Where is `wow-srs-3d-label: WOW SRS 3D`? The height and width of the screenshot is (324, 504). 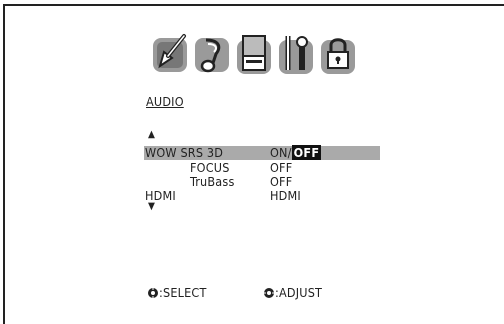 wow-srs-3d-label: WOW SRS 3D is located at coordinates (184, 153).